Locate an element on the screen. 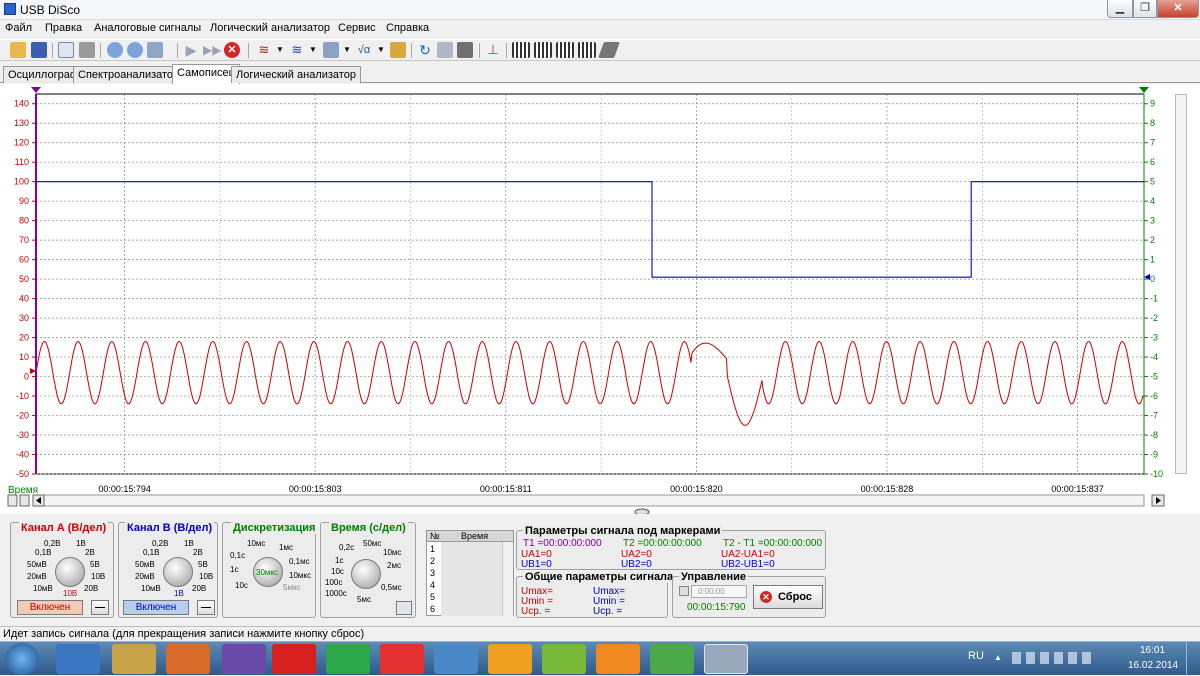 Image resolution: width=1200 pixels, height=676 pixels. control-time-value: 00:00:15:790 is located at coordinates (716, 607).